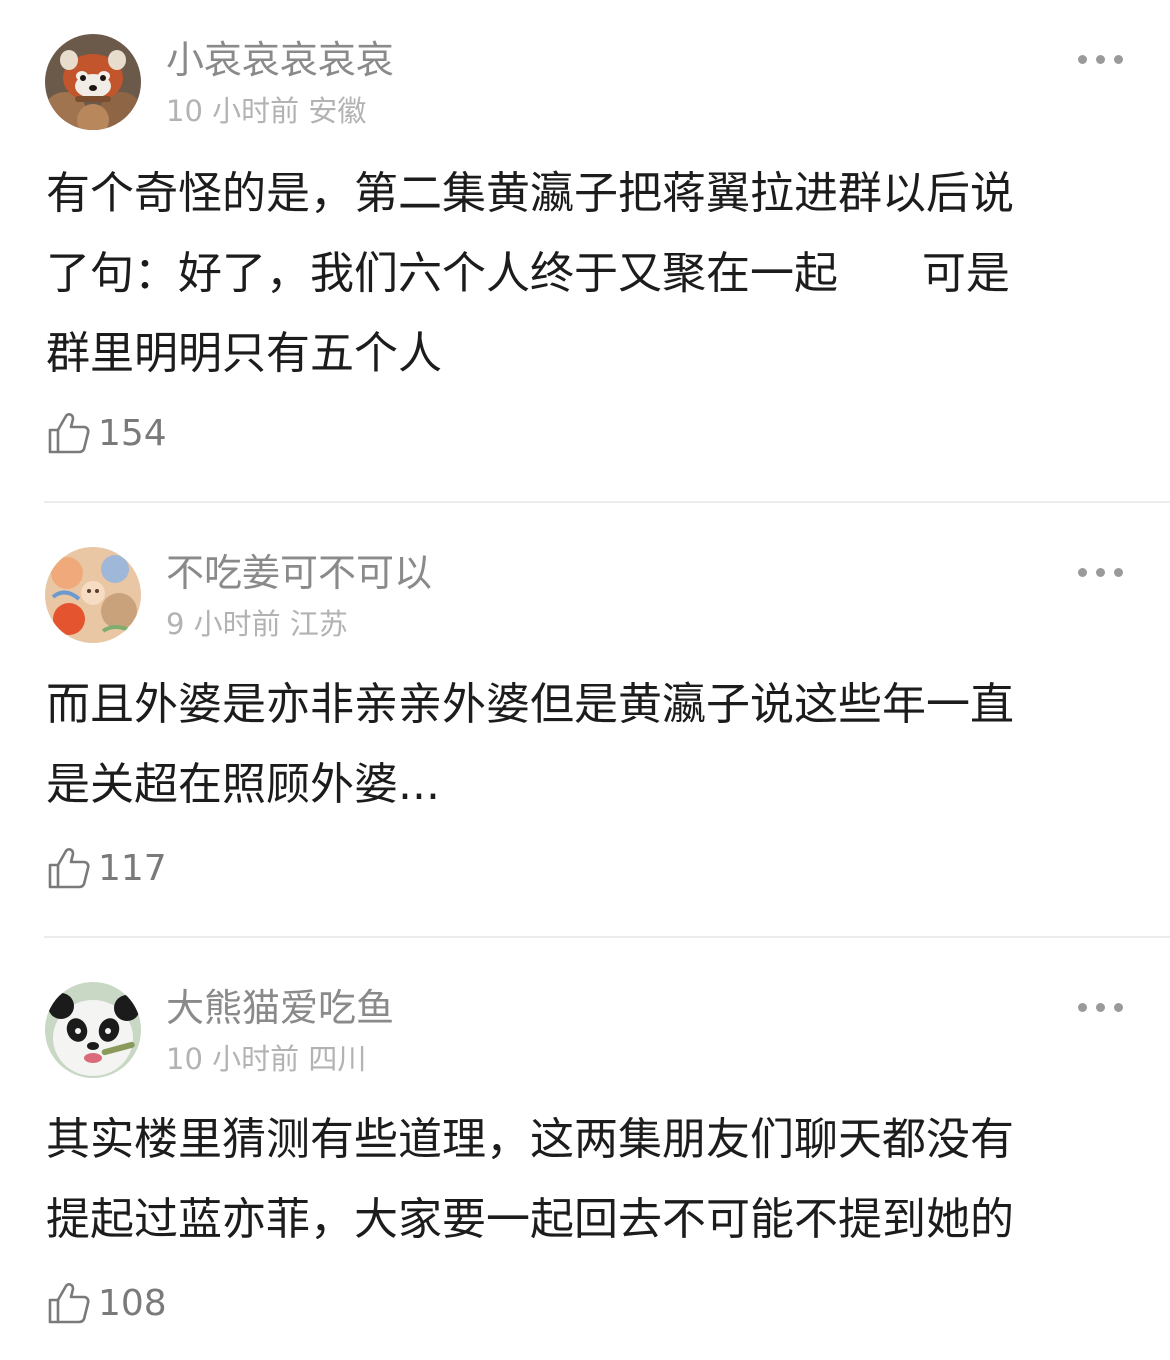 The image size is (1170, 1360). I want to click on comment-location: 江苏, so click(318, 624).